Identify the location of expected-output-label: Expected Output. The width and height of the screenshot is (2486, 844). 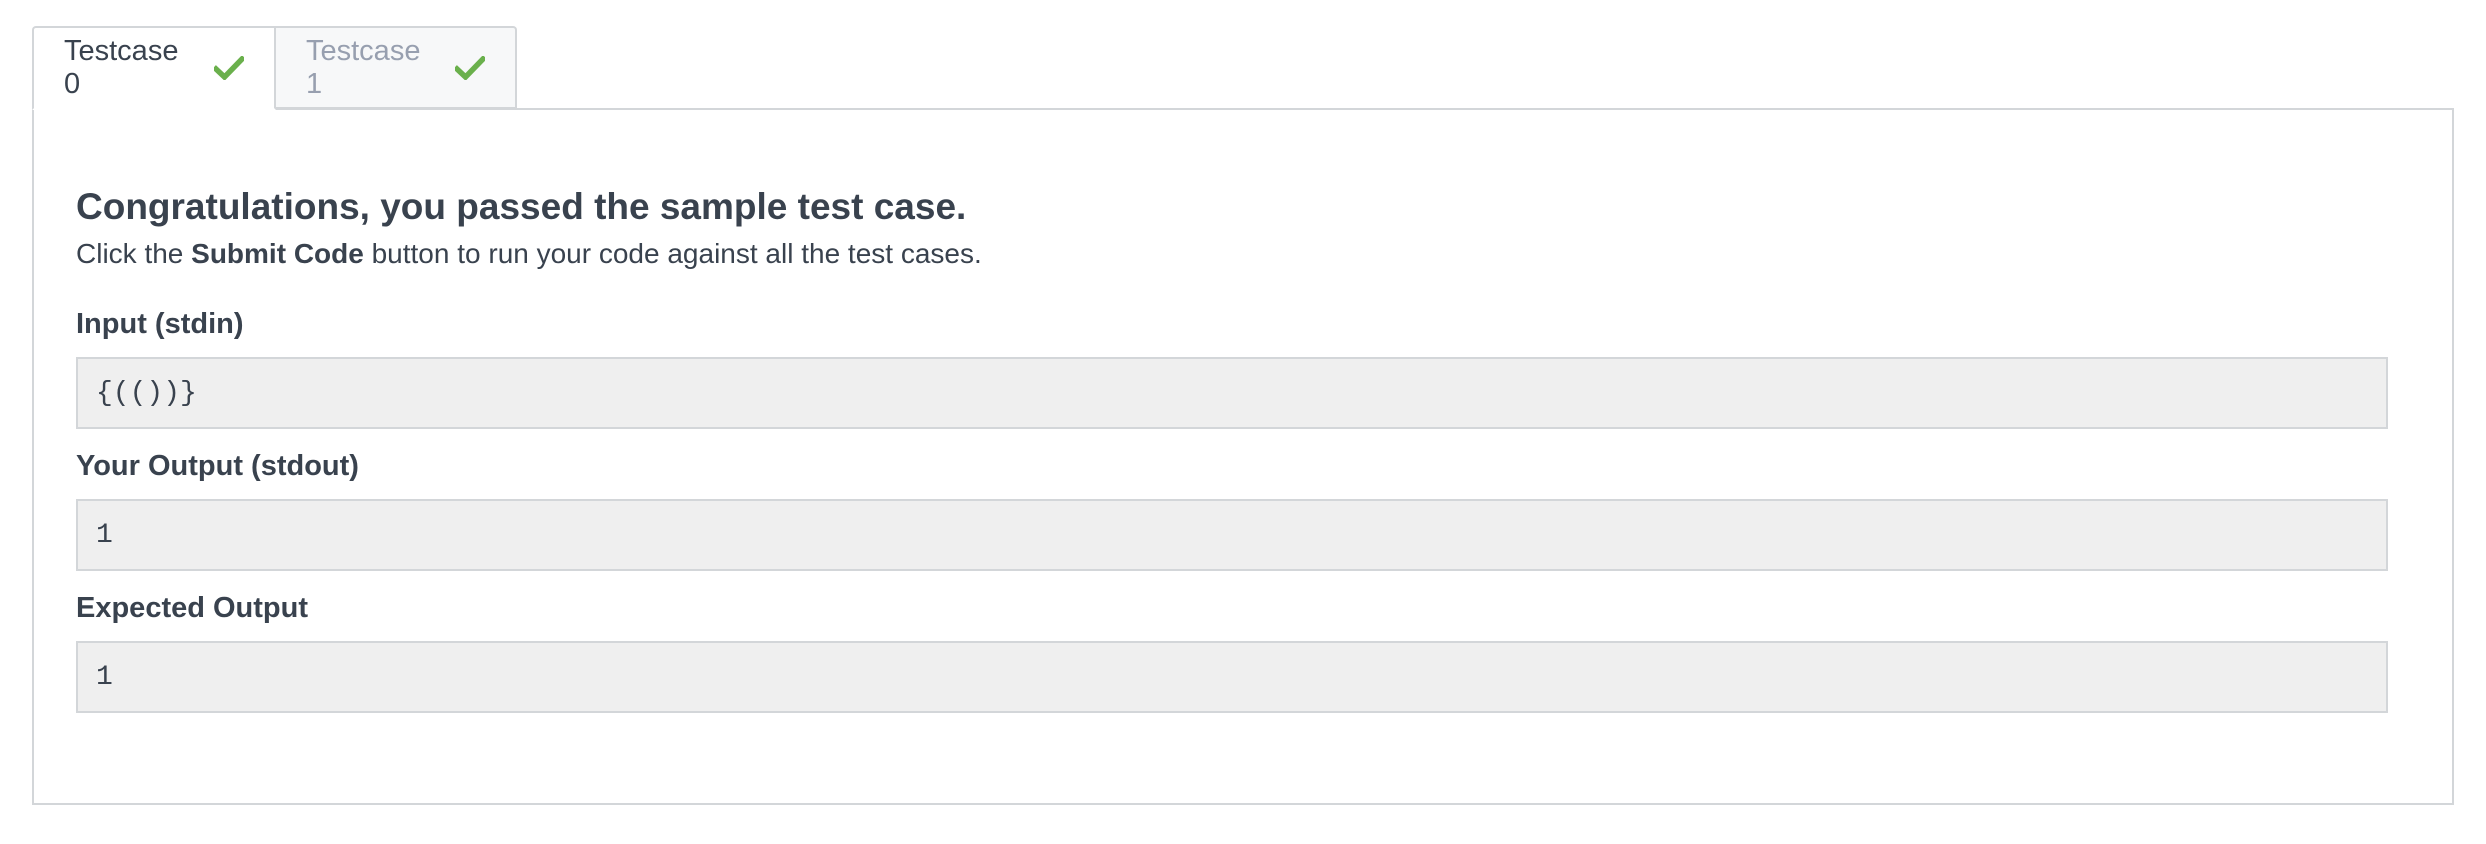
(192, 608).